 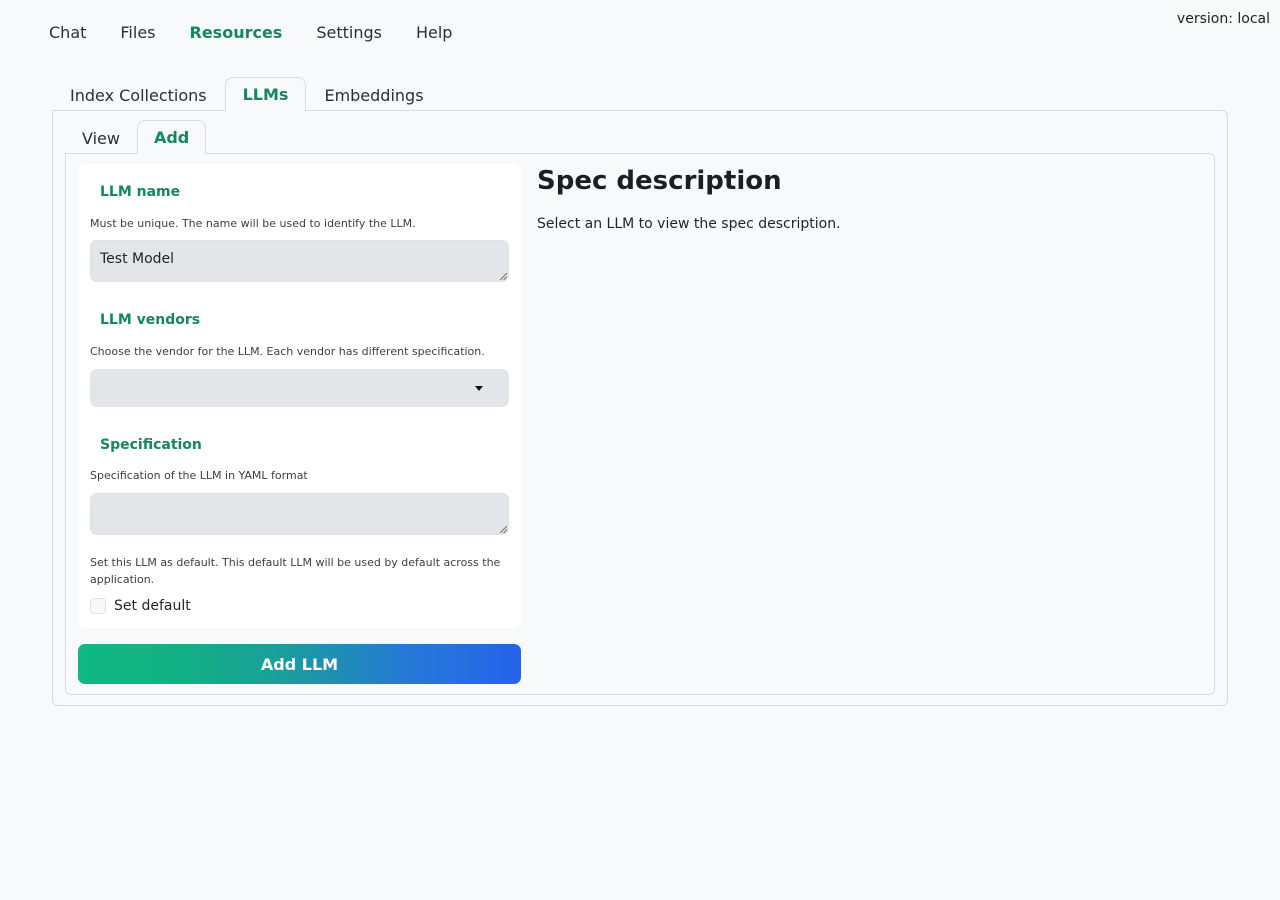 I want to click on specification-label: Specification, so click(x=151, y=445).